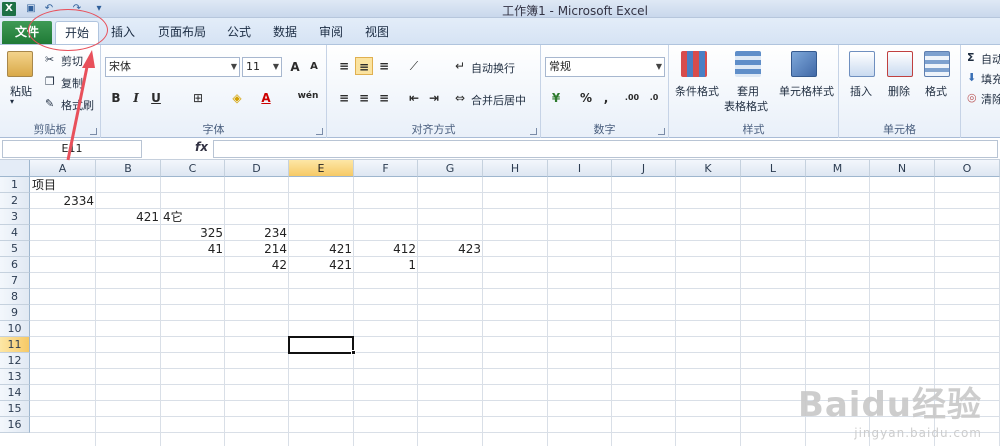 This screenshot has width=1000, height=446. Describe the element at coordinates (285, 32) in the screenshot. I see `tab-data: 数据` at that location.